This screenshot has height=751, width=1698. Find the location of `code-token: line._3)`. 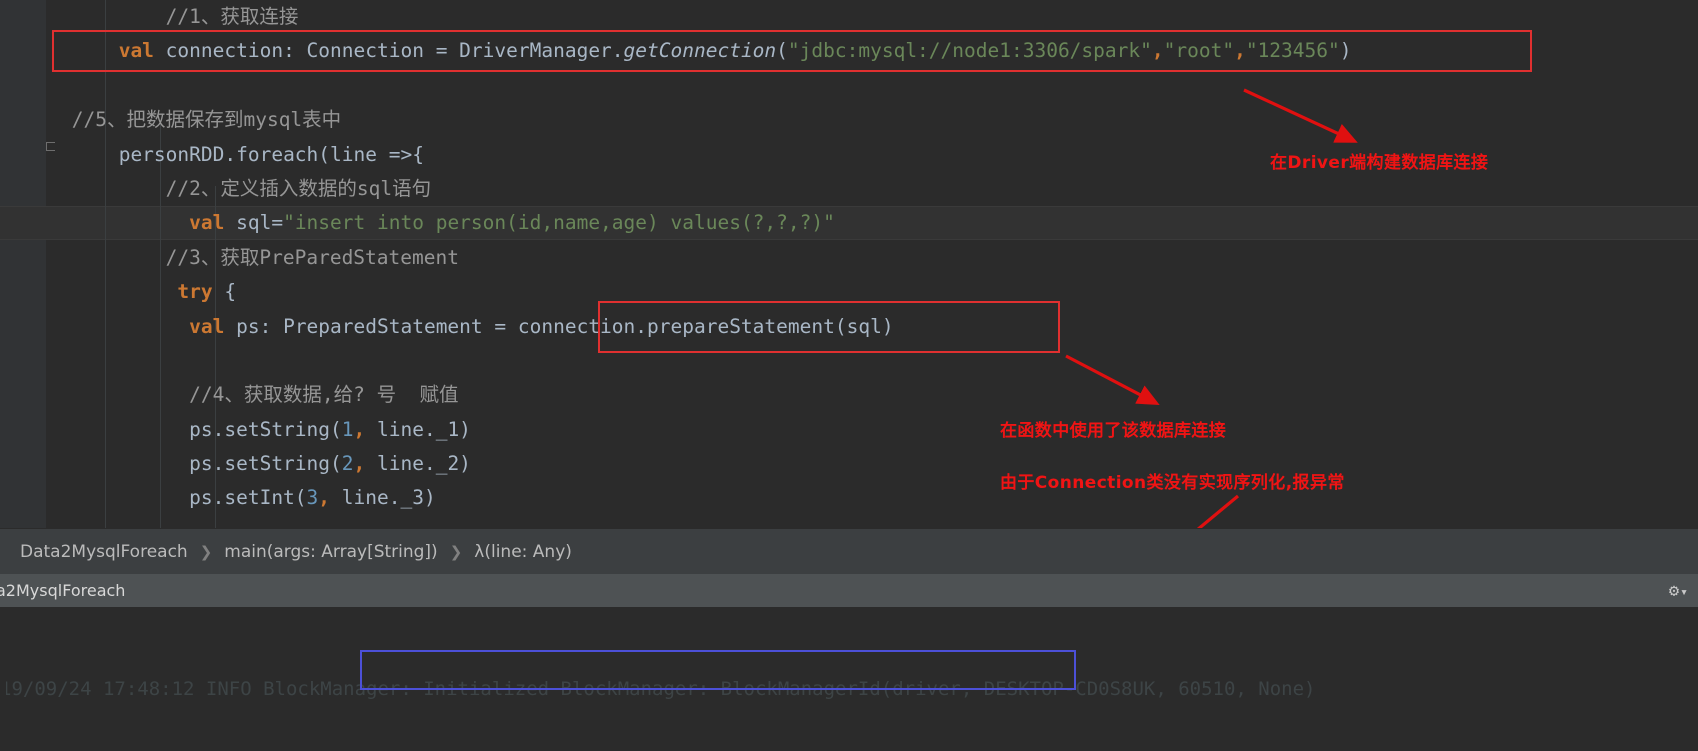

code-token: line._3) is located at coordinates (383, 498).